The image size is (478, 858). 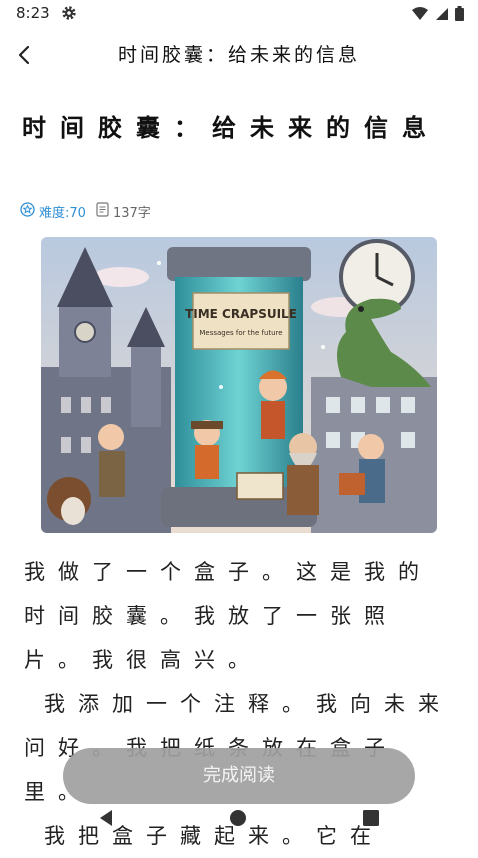 What do you see at coordinates (231, 128) in the screenshot?
I see `article-title: 时间胶囊：给未来的信息` at bounding box center [231, 128].